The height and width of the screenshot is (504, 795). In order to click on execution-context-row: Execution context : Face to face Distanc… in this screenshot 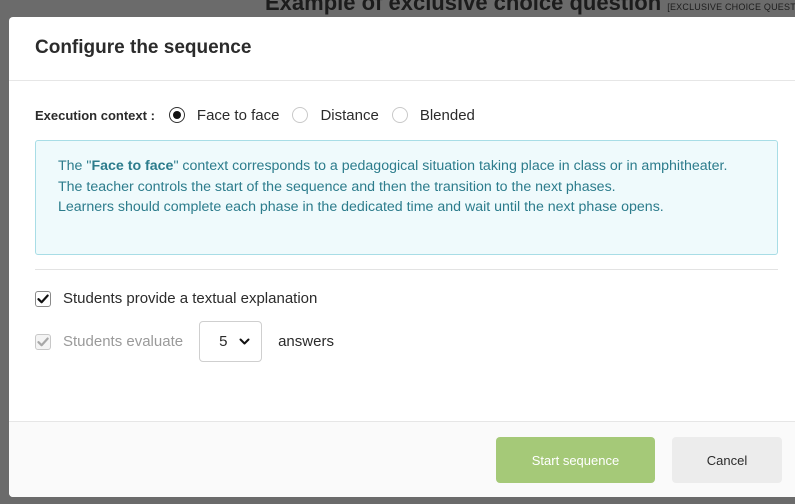, I will do `click(406, 115)`.